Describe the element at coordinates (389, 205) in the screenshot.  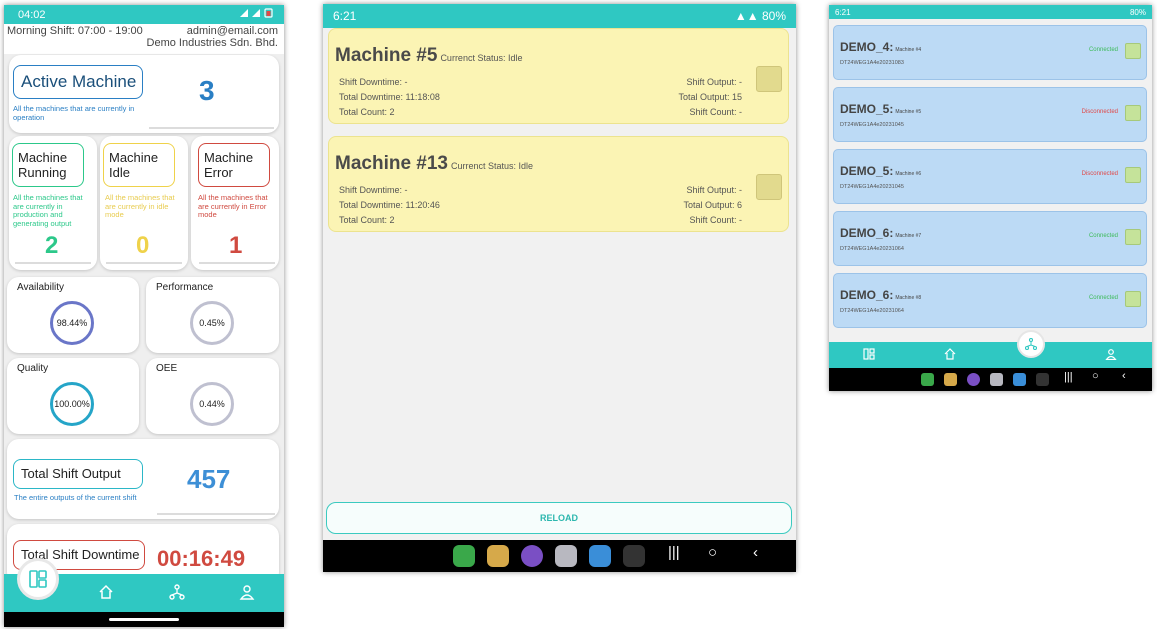
I see `total-downtime: Total Downtime: 11:20:46` at that location.